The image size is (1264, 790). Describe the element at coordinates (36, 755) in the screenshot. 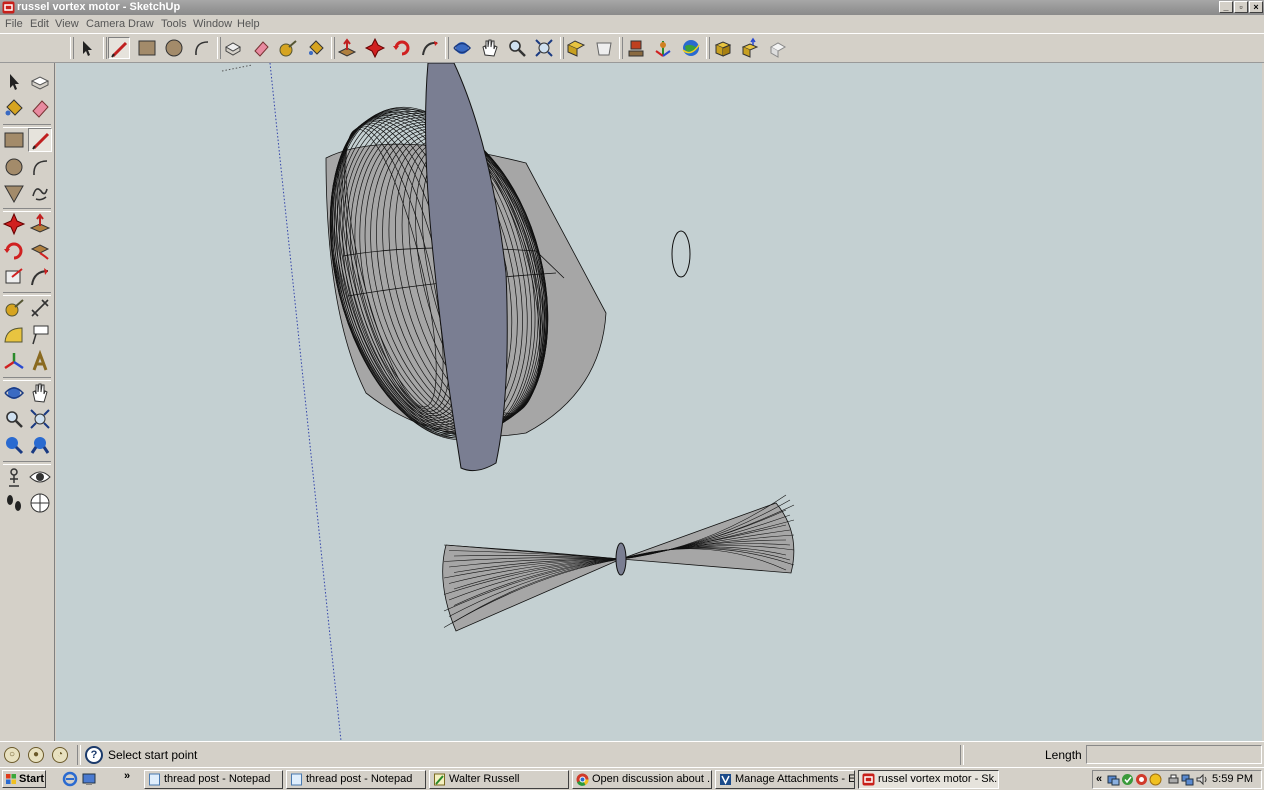

I see `credits-icon: ●` at that location.